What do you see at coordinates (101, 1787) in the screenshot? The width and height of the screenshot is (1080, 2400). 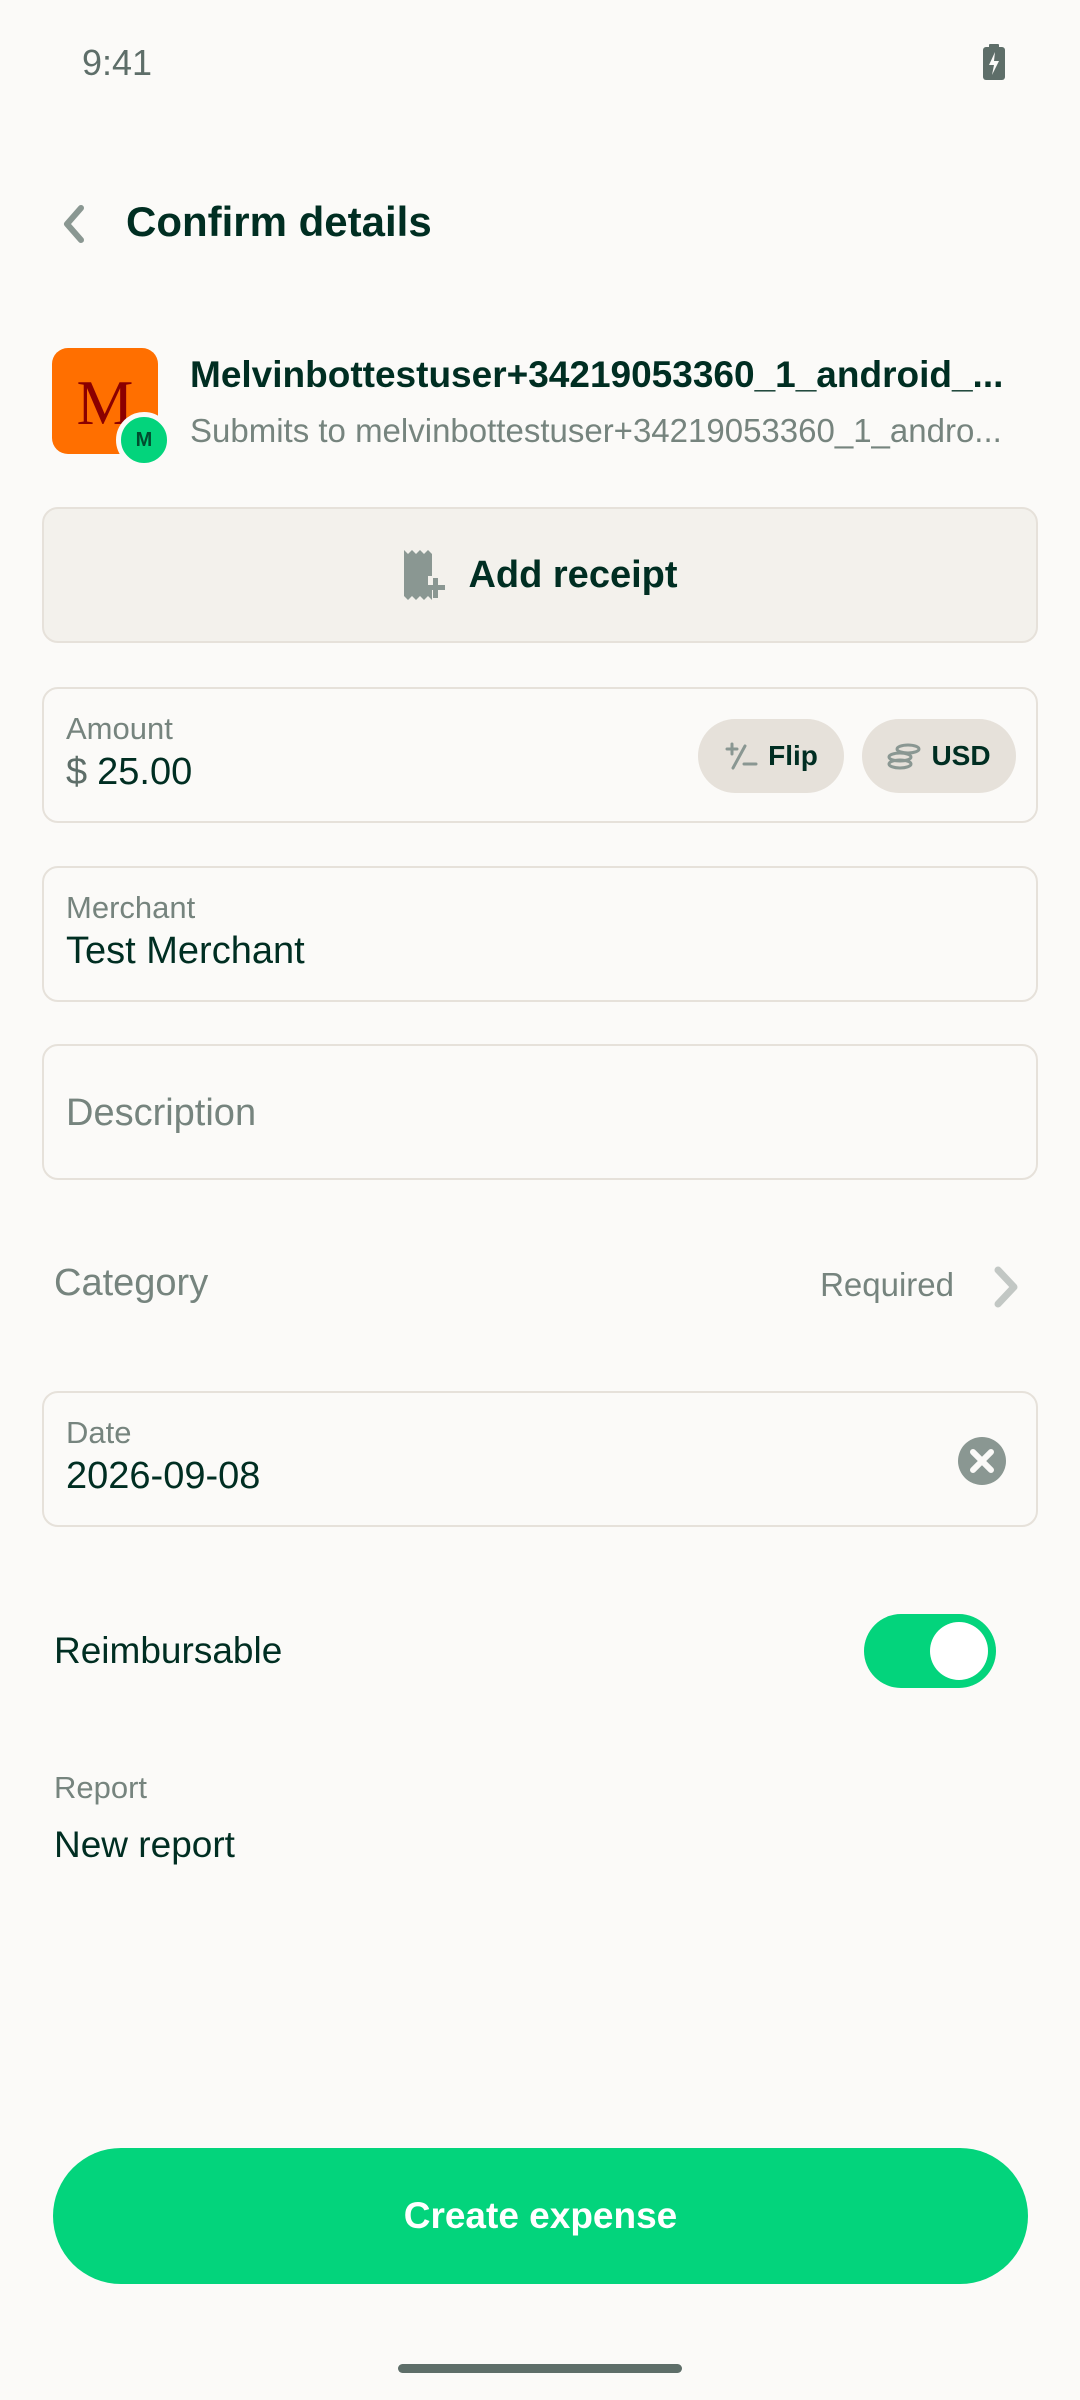 I see `report-label: Report` at bounding box center [101, 1787].